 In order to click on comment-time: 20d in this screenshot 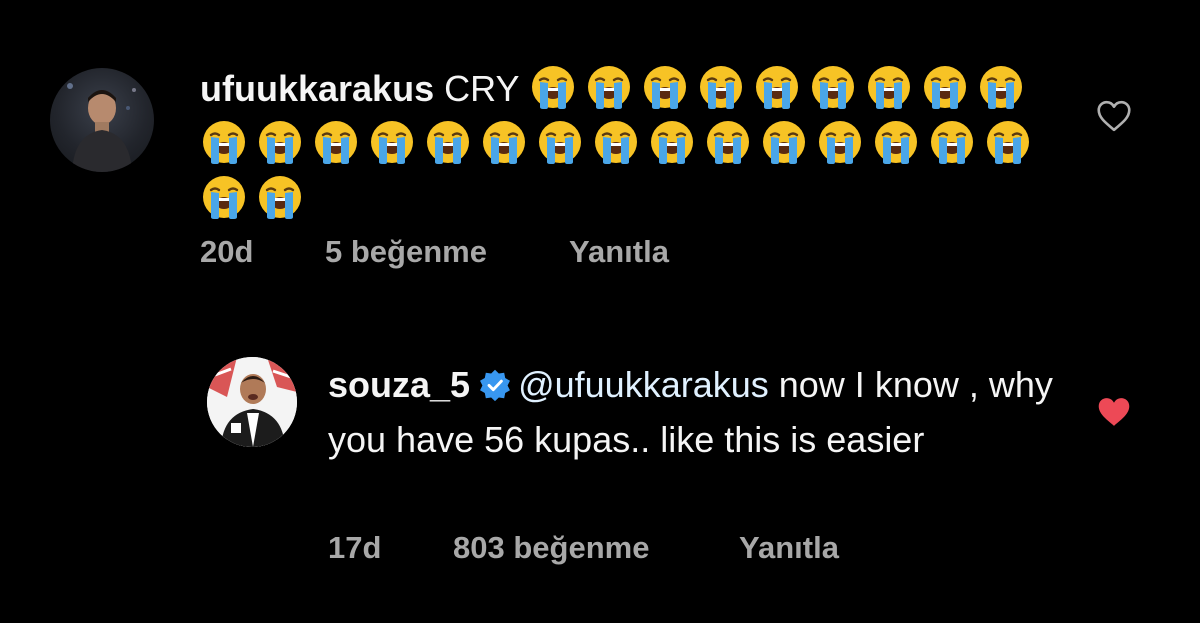, I will do `click(227, 251)`.